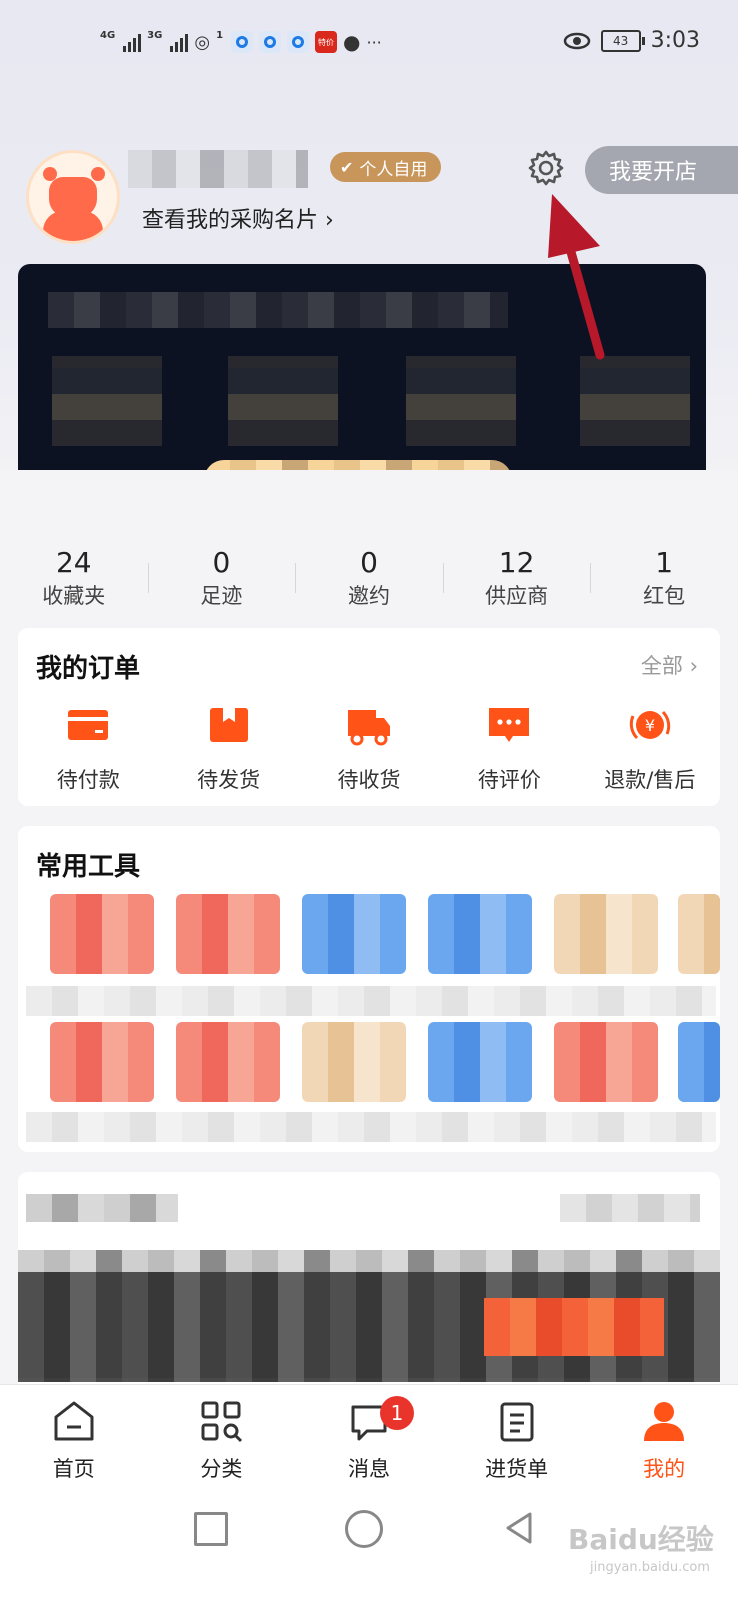  Describe the element at coordinates (374, 42) in the screenshot. I see `more-notifications-icon: ···` at that location.